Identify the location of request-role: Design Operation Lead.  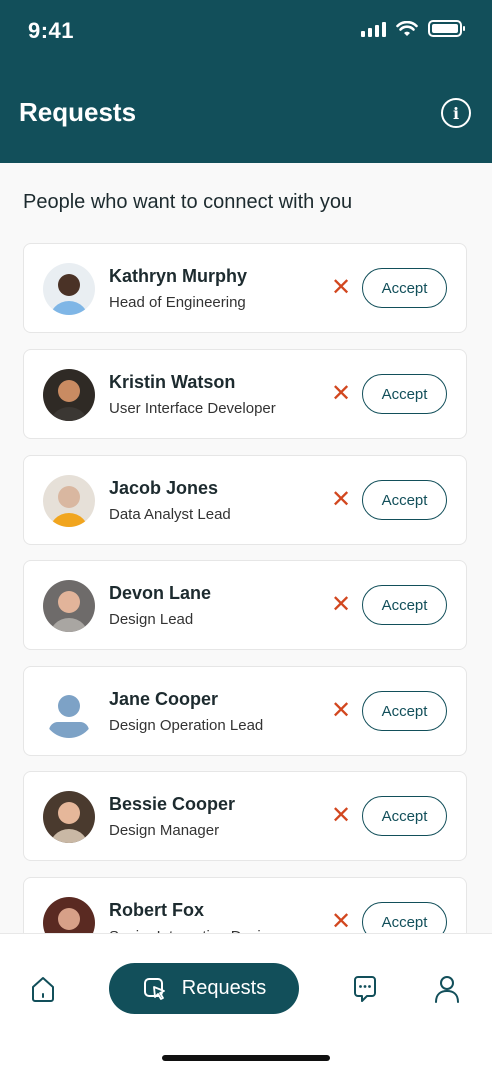
(186, 725).